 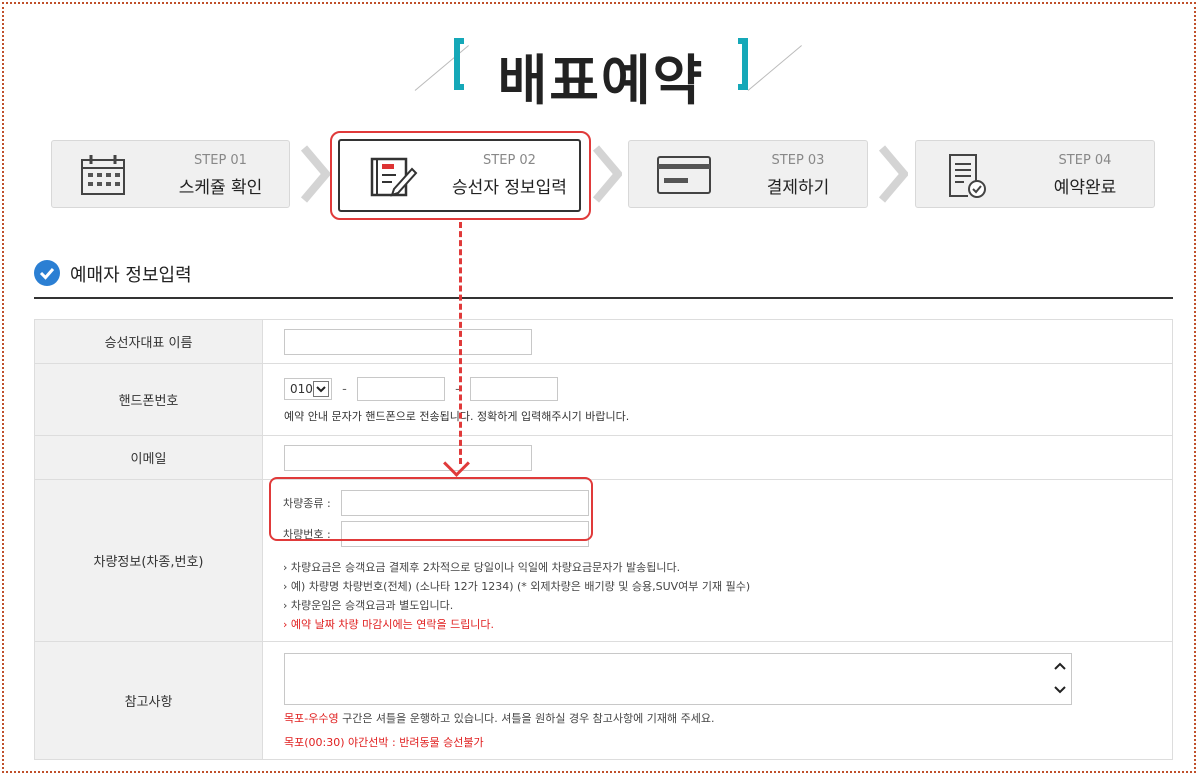 What do you see at coordinates (798, 188) in the screenshot?
I see `step-label: 결제하기` at bounding box center [798, 188].